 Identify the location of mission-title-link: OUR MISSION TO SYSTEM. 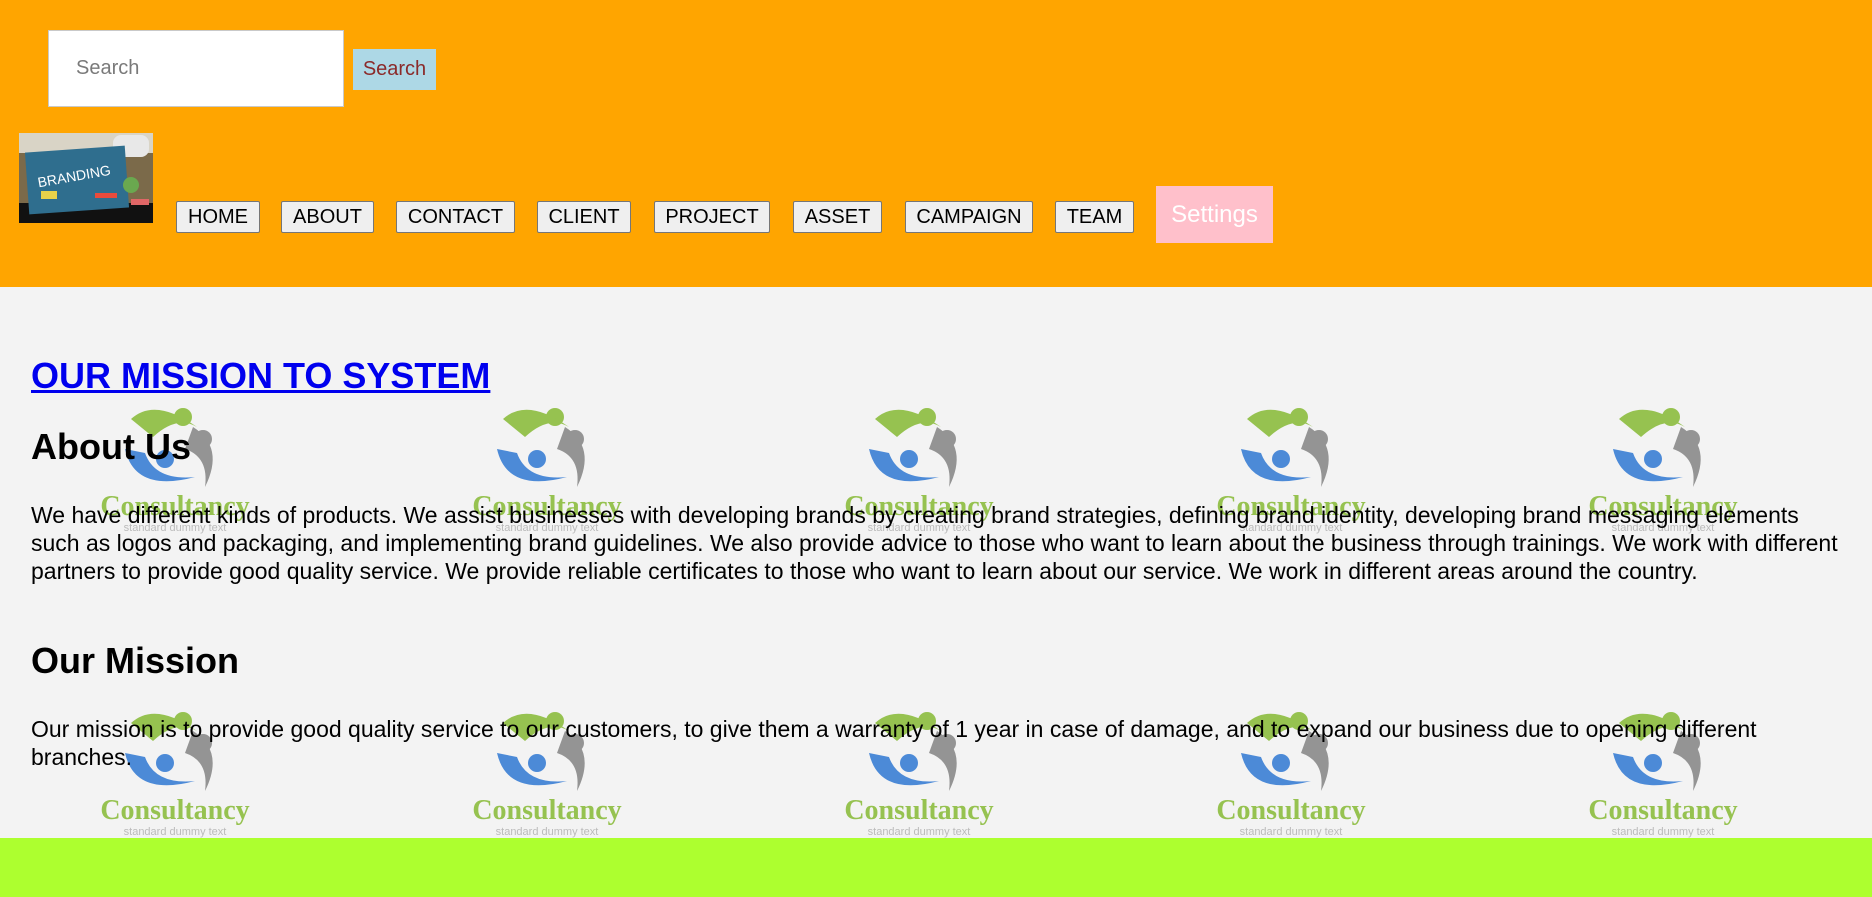
(260, 376).